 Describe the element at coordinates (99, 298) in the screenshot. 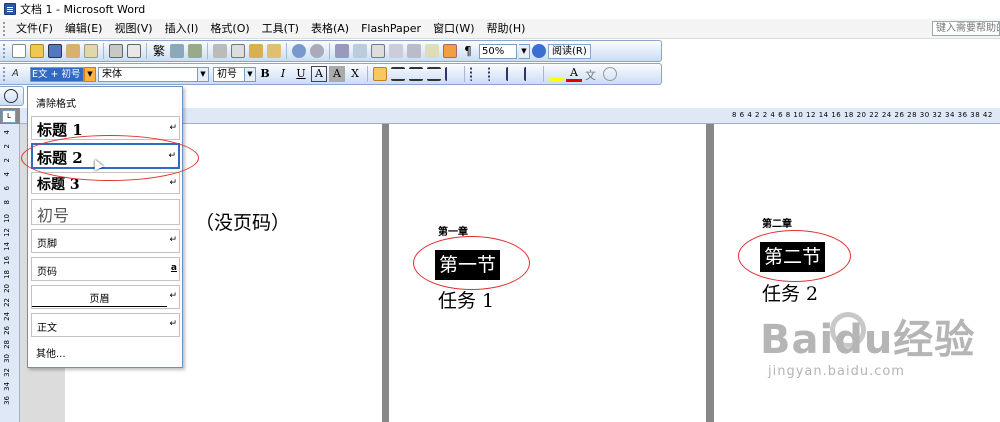

I see `style-option-label: 页眉` at that location.